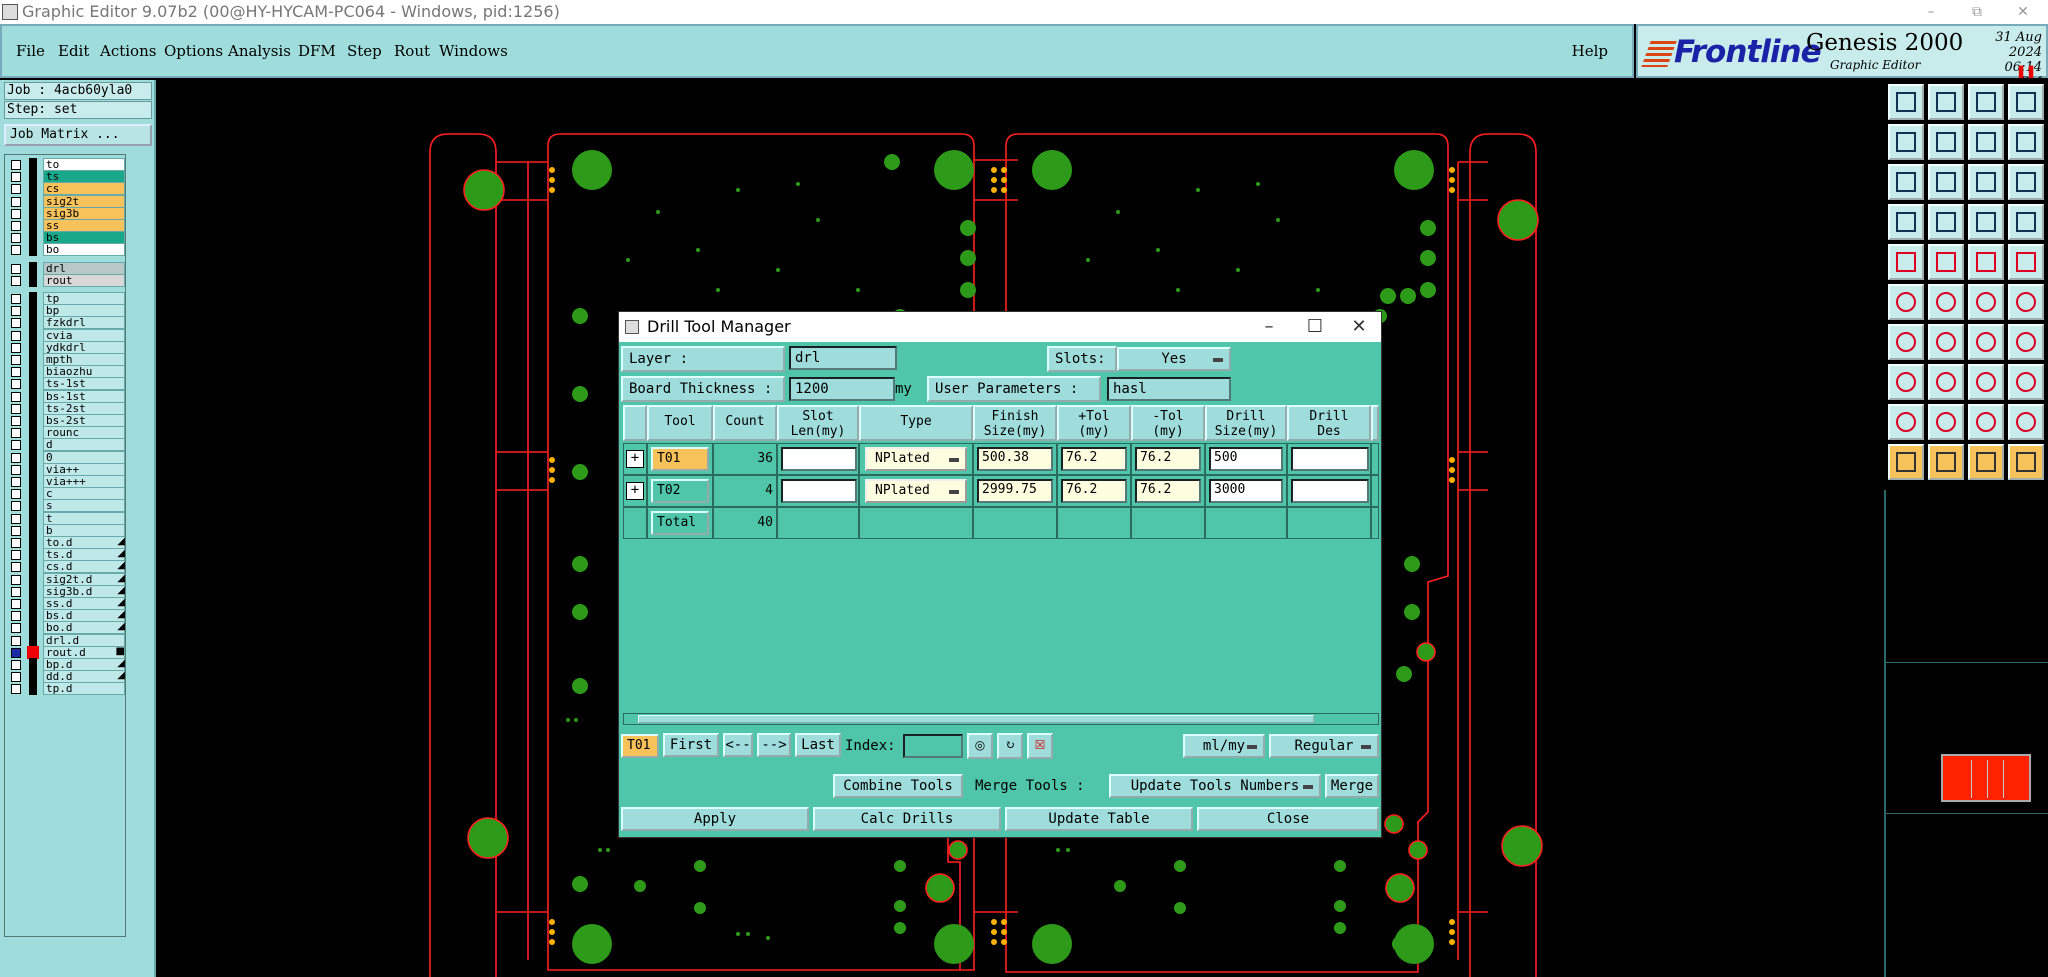  I want to click on maximize-button: ⧉, so click(1977, 12).